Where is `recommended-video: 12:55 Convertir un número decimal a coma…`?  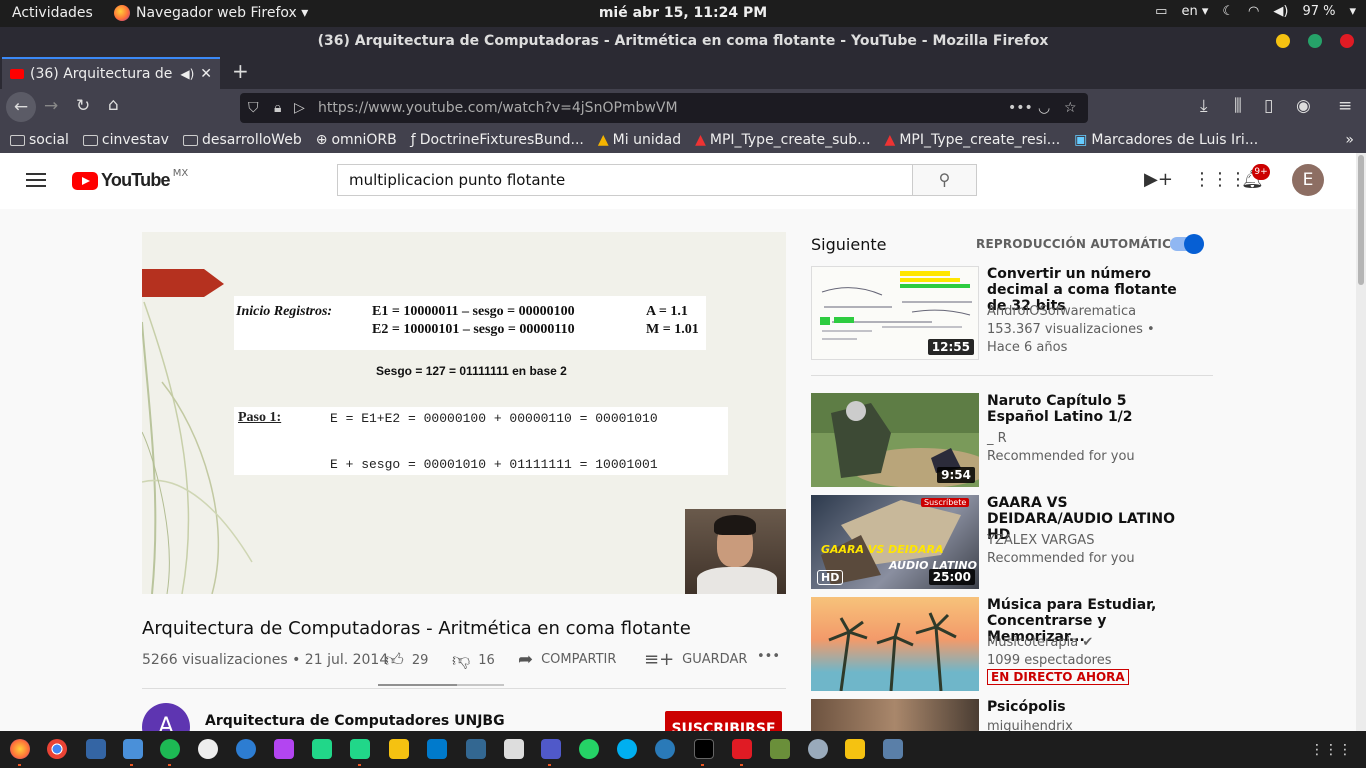 recommended-video: 12:55 Convertir un número decimal a coma… is located at coordinates (1012, 313).